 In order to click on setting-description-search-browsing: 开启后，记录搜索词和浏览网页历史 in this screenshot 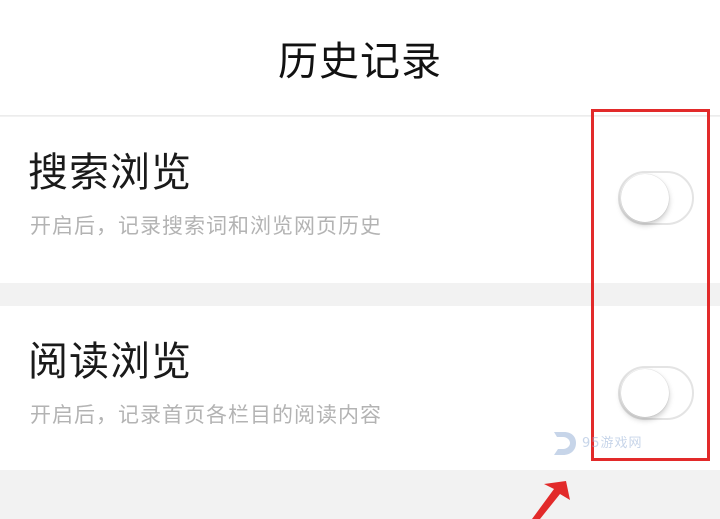, I will do `click(206, 226)`.